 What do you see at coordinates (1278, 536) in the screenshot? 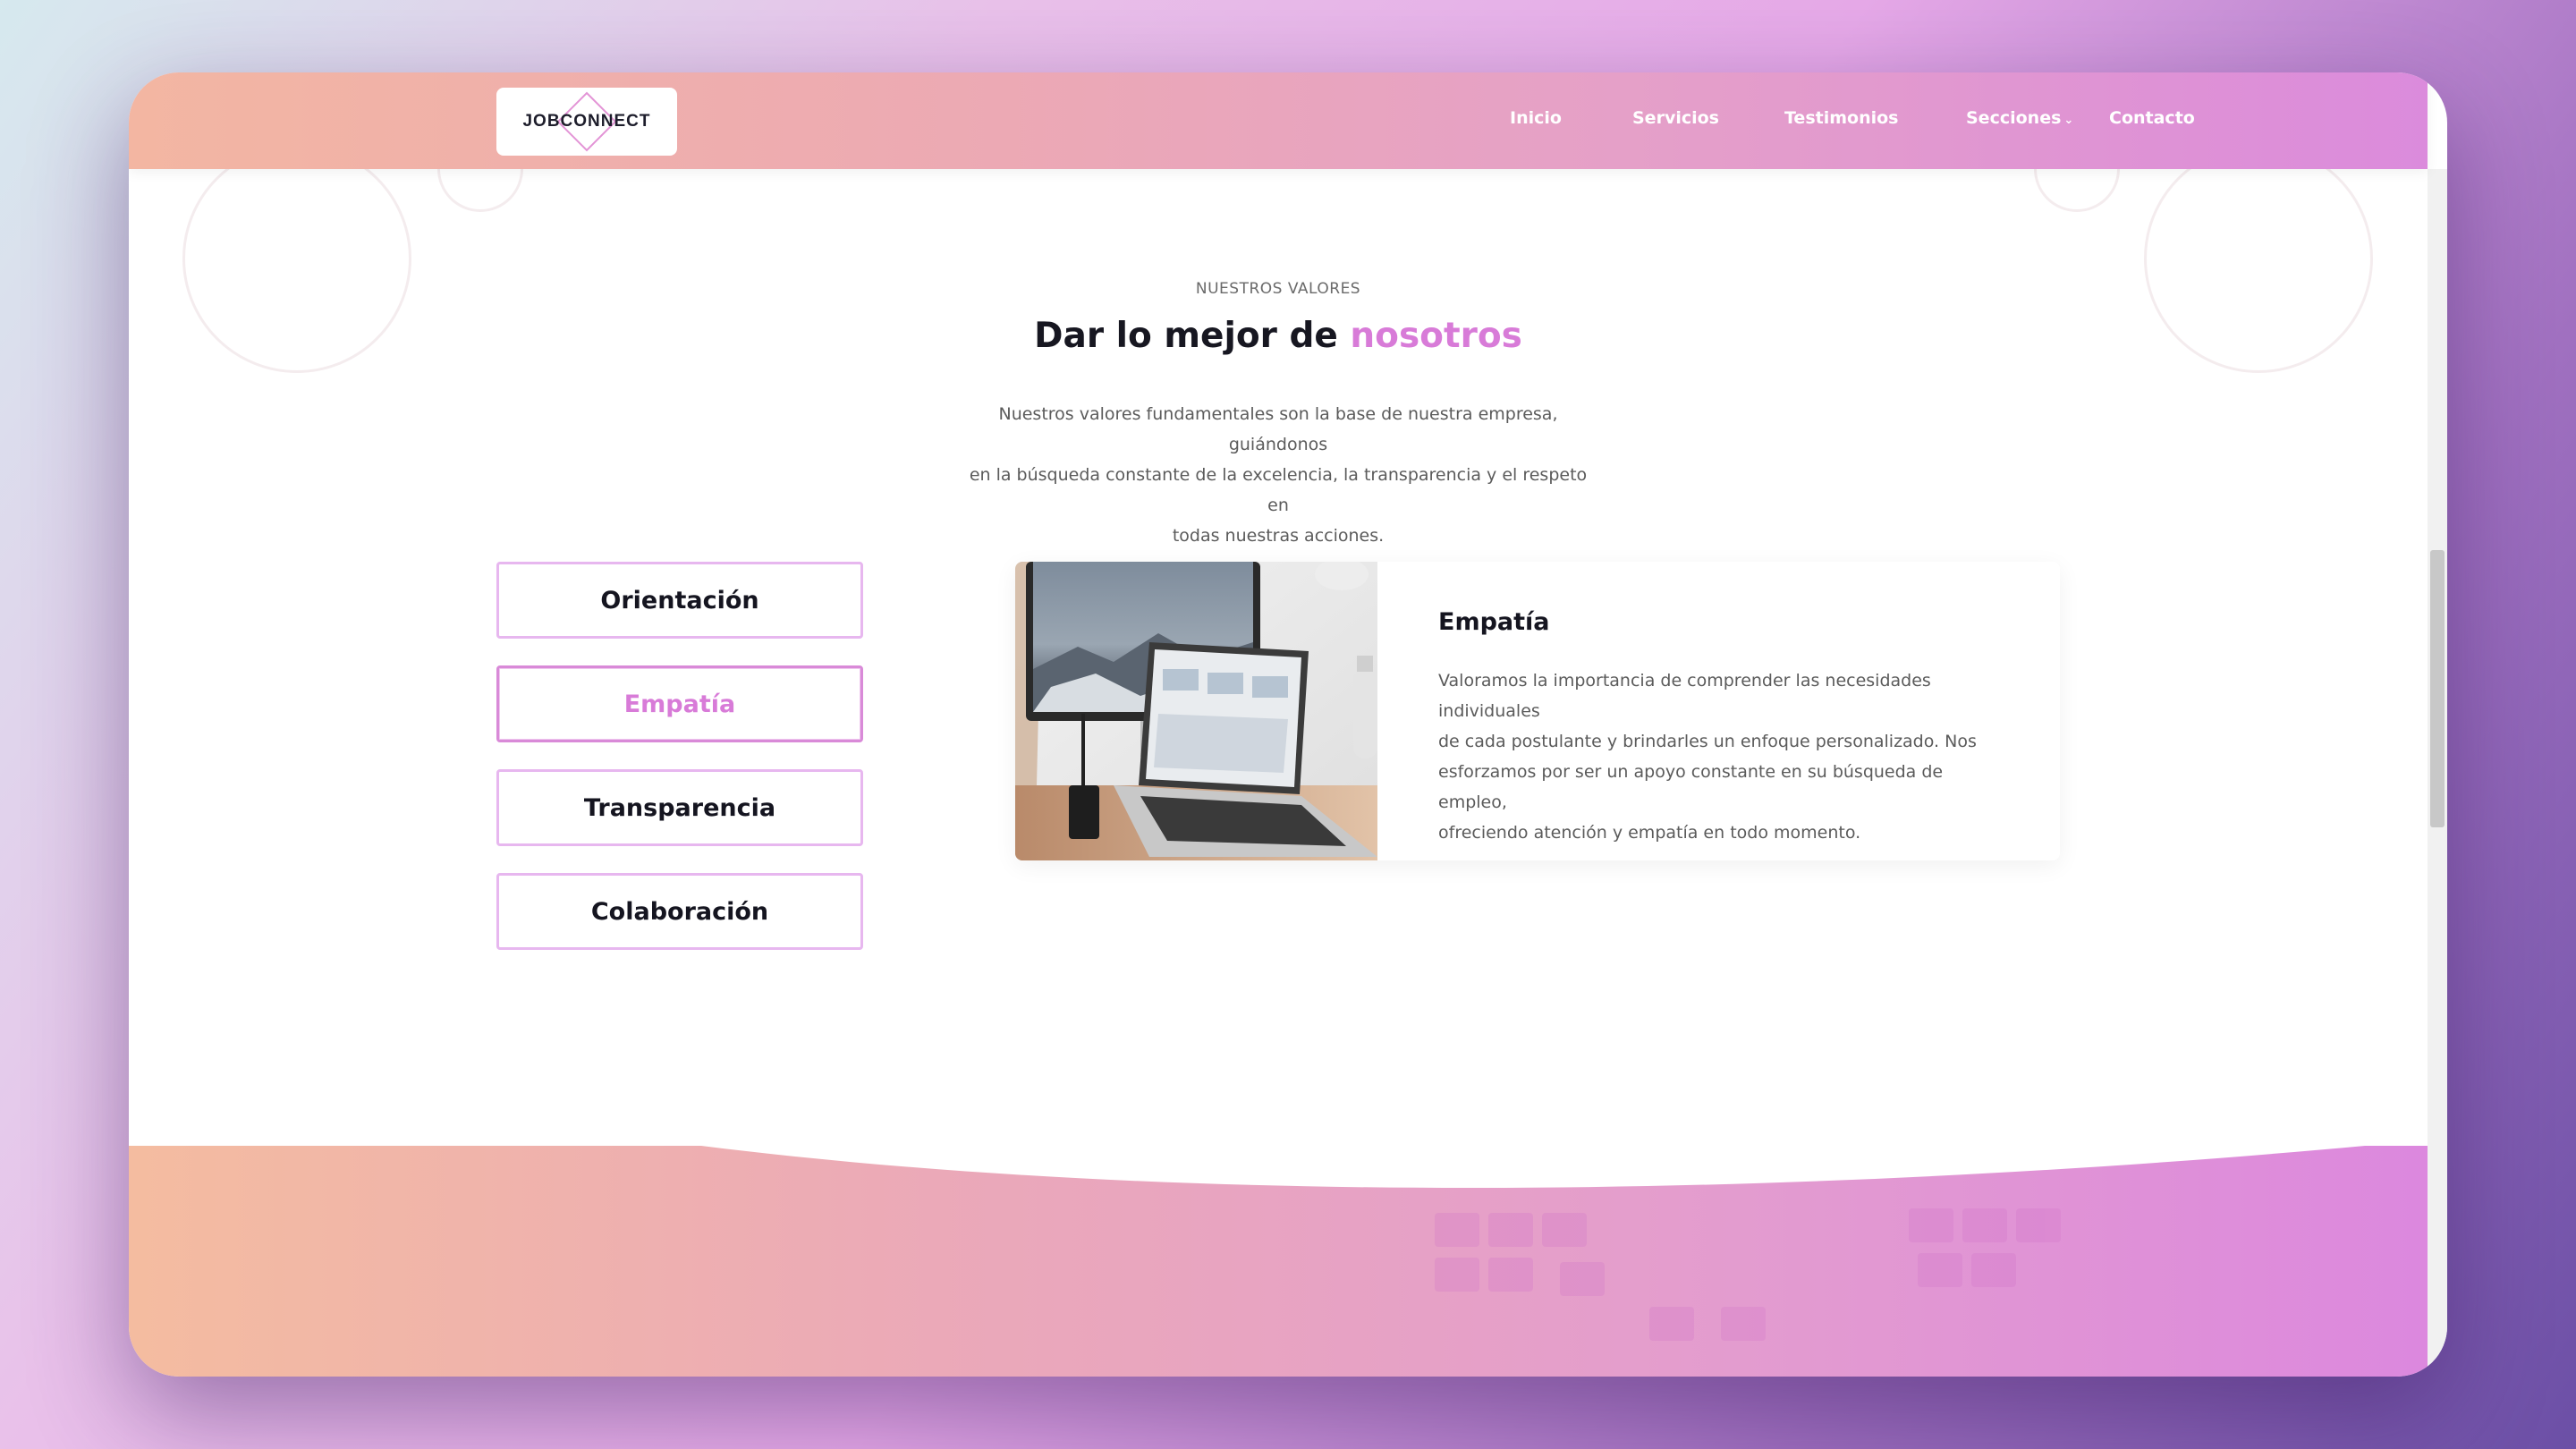
I see `description-line: todas nuestras acciones.` at bounding box center [1278, 536].